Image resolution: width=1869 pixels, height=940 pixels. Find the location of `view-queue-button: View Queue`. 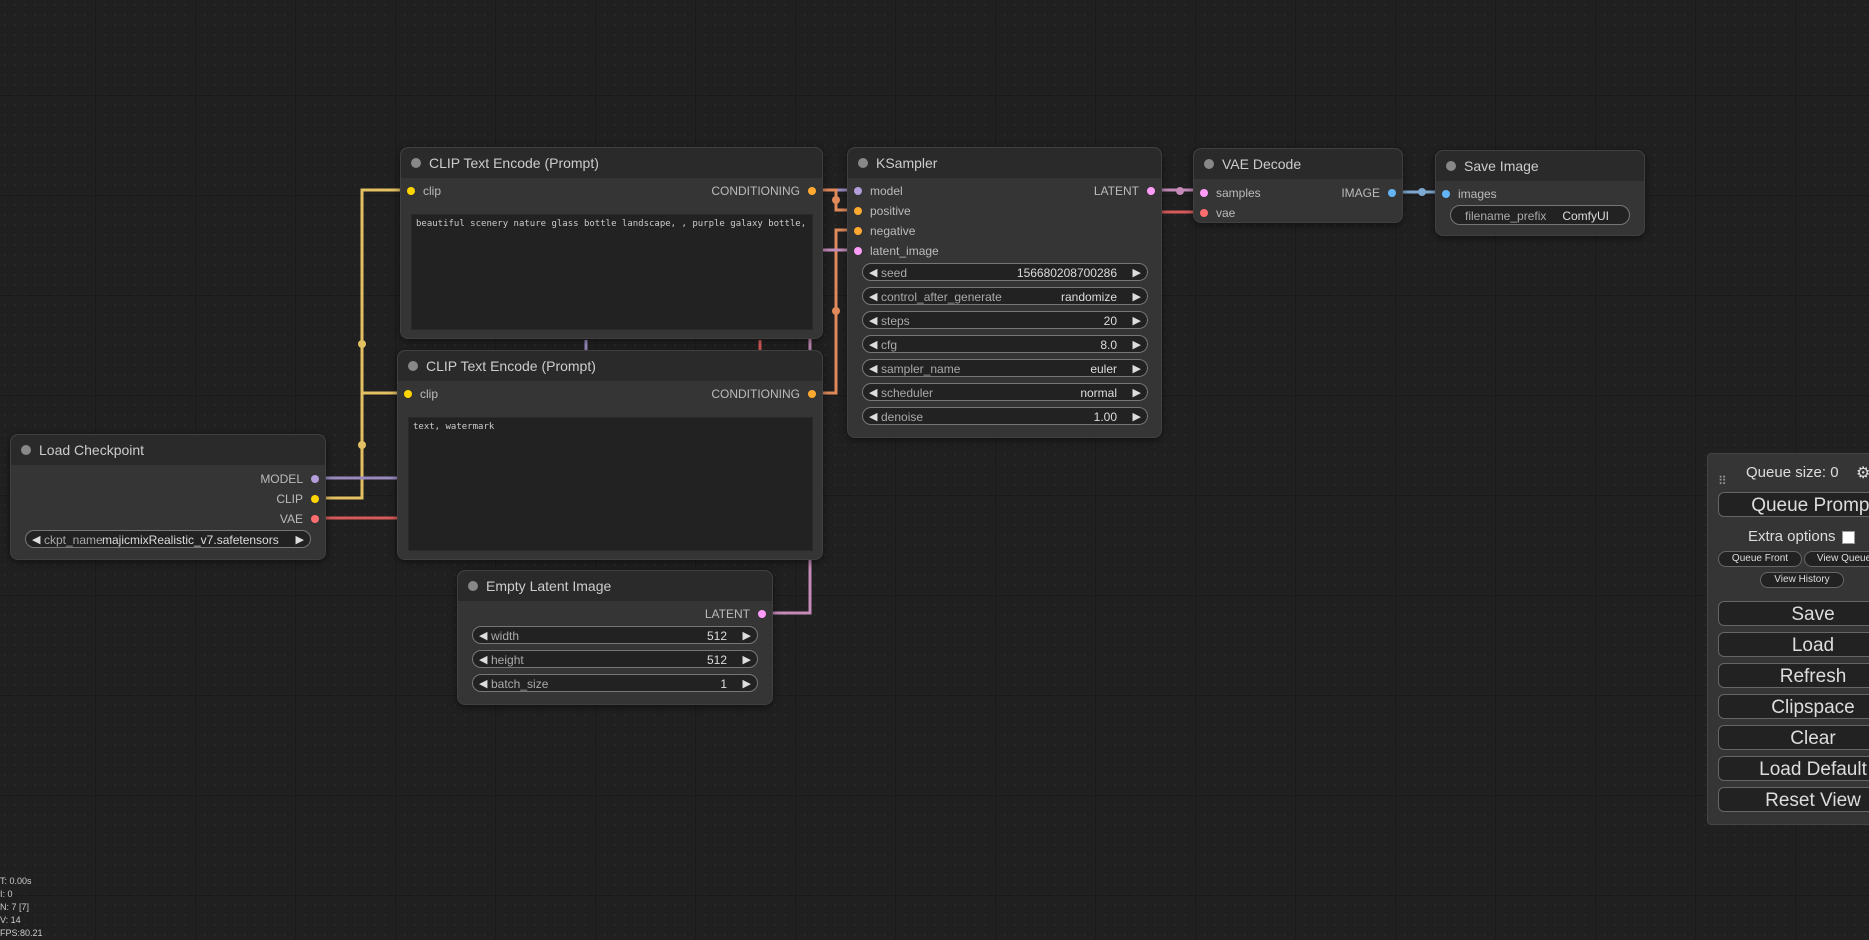

view-queue-button: View Queue is located at coordinates (1836, 559).